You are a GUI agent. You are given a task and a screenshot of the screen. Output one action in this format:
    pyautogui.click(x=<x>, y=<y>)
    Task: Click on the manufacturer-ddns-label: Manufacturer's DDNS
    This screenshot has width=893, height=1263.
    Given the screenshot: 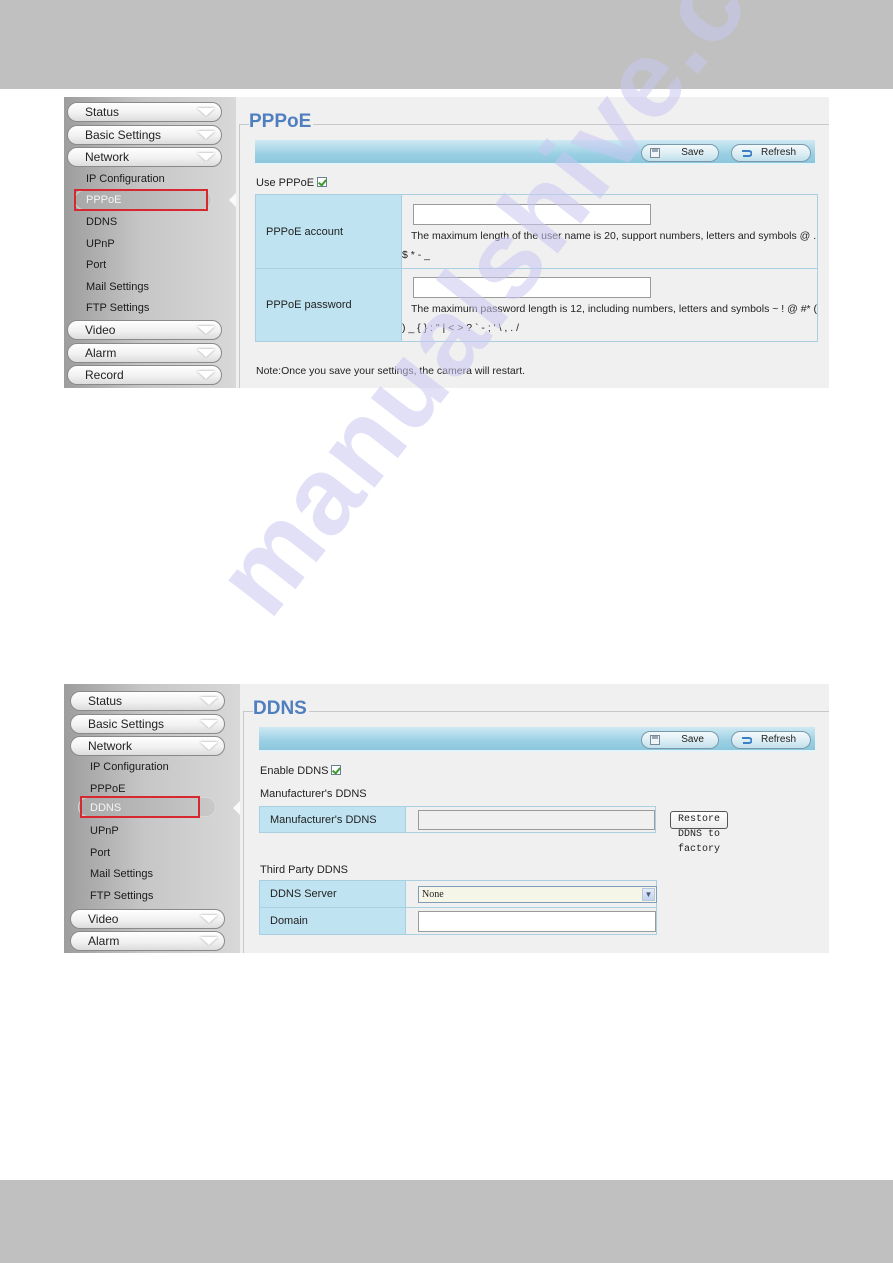 What is the action you would take?
    pyautogui.click(x=332, y=819)
    